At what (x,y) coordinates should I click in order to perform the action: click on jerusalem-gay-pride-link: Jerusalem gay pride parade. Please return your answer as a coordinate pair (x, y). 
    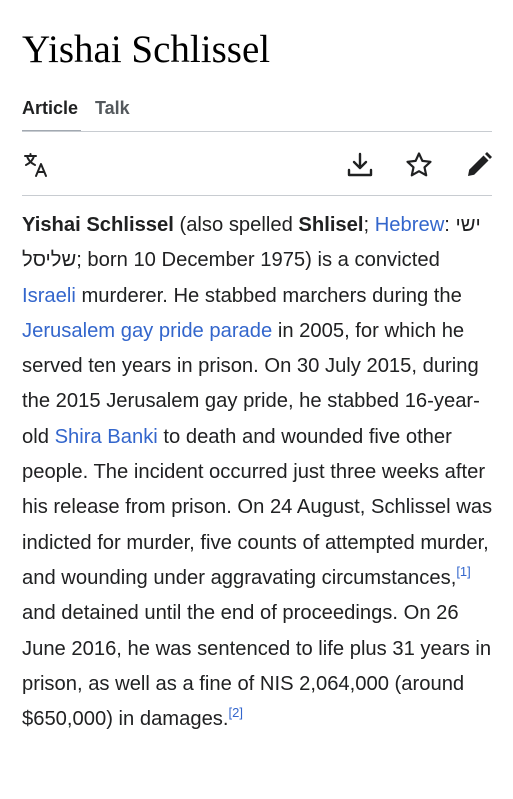
    Looking at the image, I should click on (147, 331).